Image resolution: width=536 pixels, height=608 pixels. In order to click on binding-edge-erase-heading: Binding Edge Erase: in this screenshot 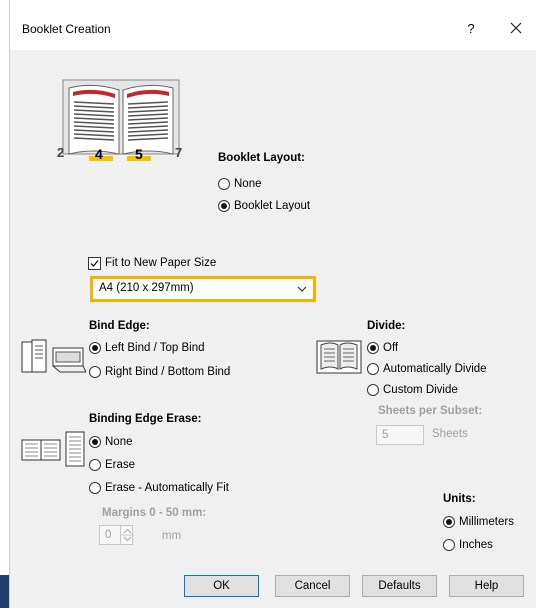, I will do `click(145, 419)`.